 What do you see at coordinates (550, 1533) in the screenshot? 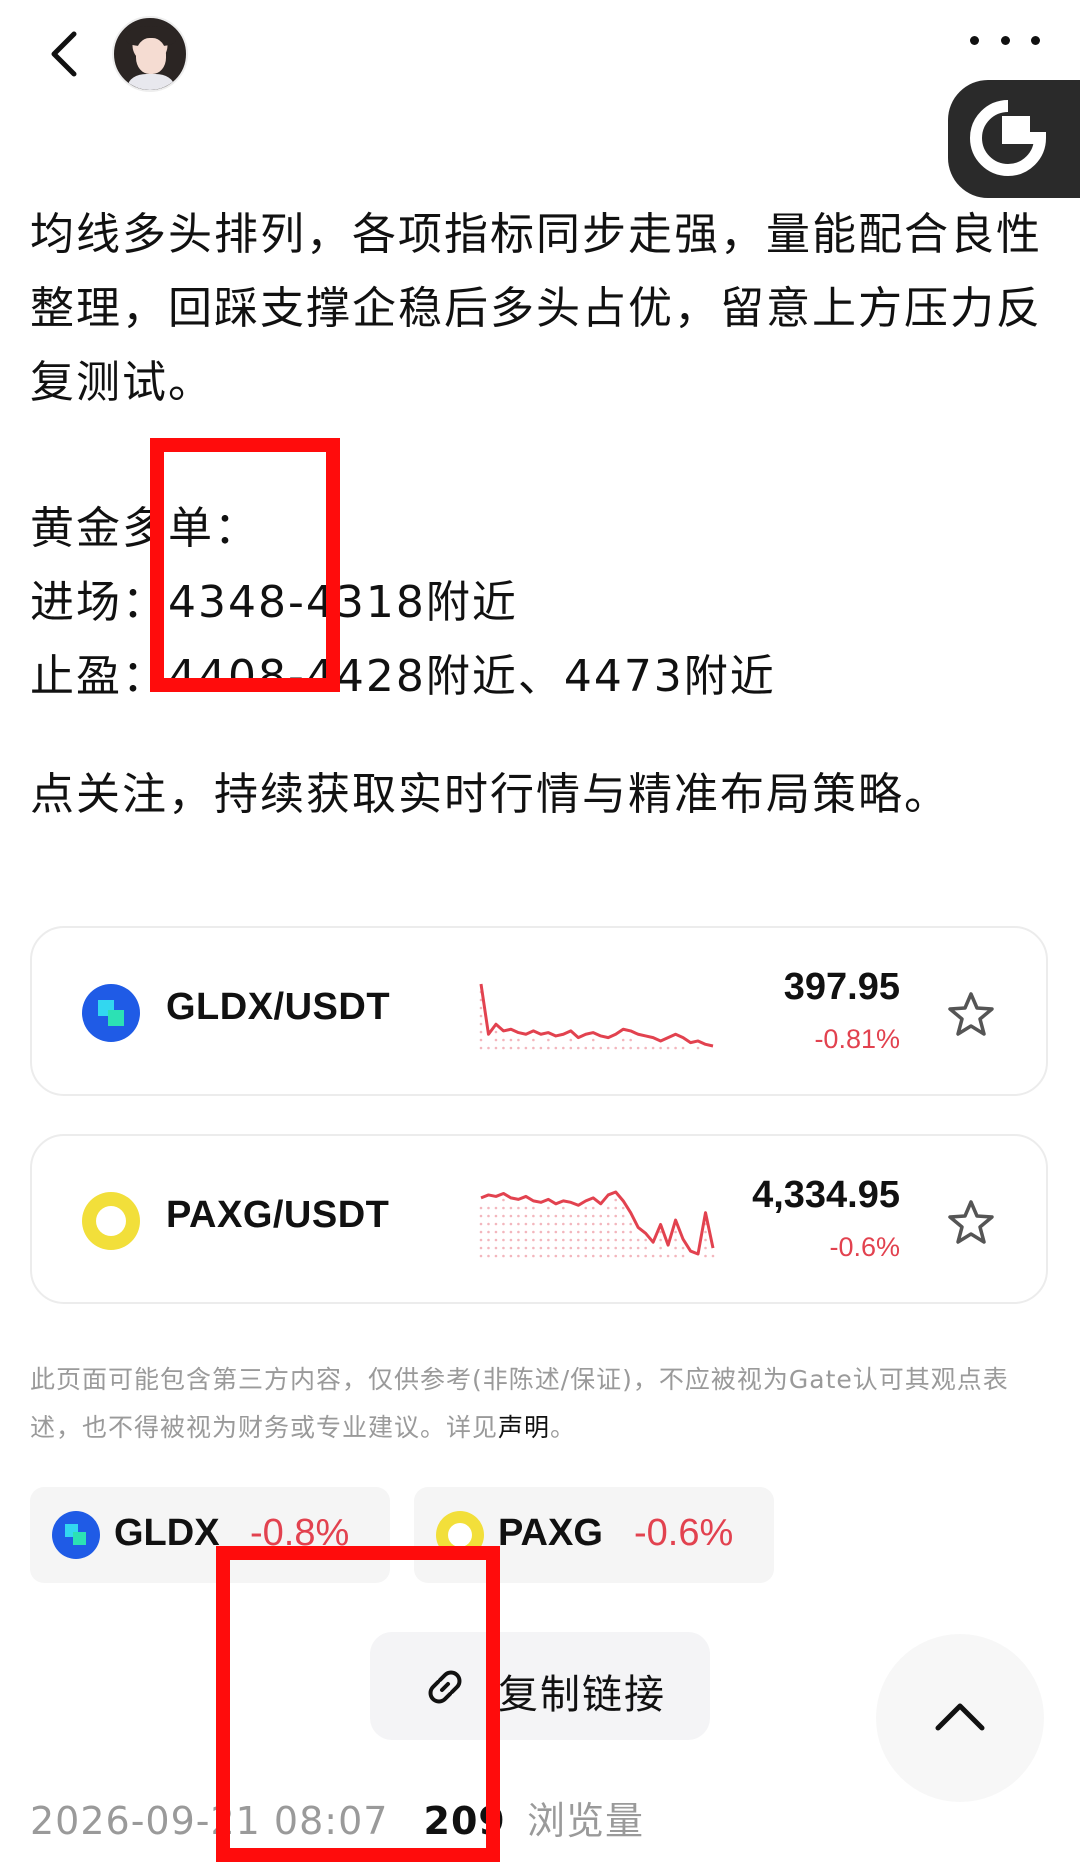
I see `tag-name: PAXG` at bounding box center [550, 1533].